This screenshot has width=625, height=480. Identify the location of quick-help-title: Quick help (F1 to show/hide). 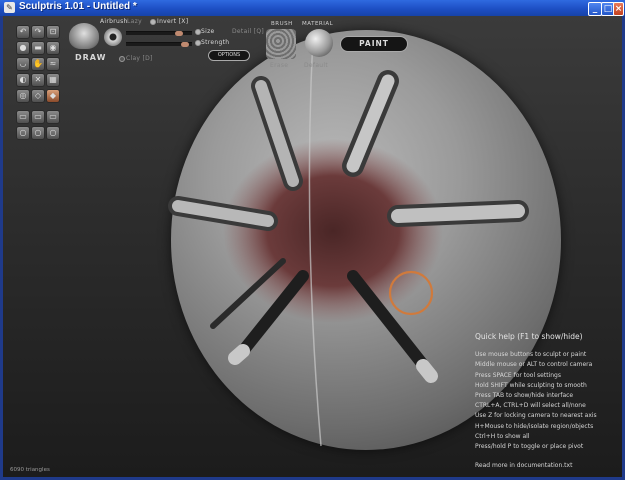
(529, 336).